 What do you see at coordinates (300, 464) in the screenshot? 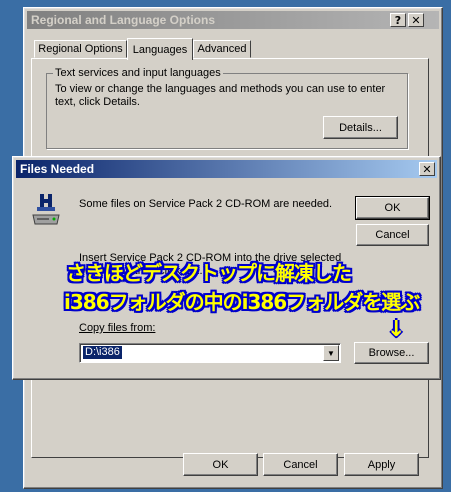
I see `regional-cancel-button: Cancel` at bounding box center [300, 464].